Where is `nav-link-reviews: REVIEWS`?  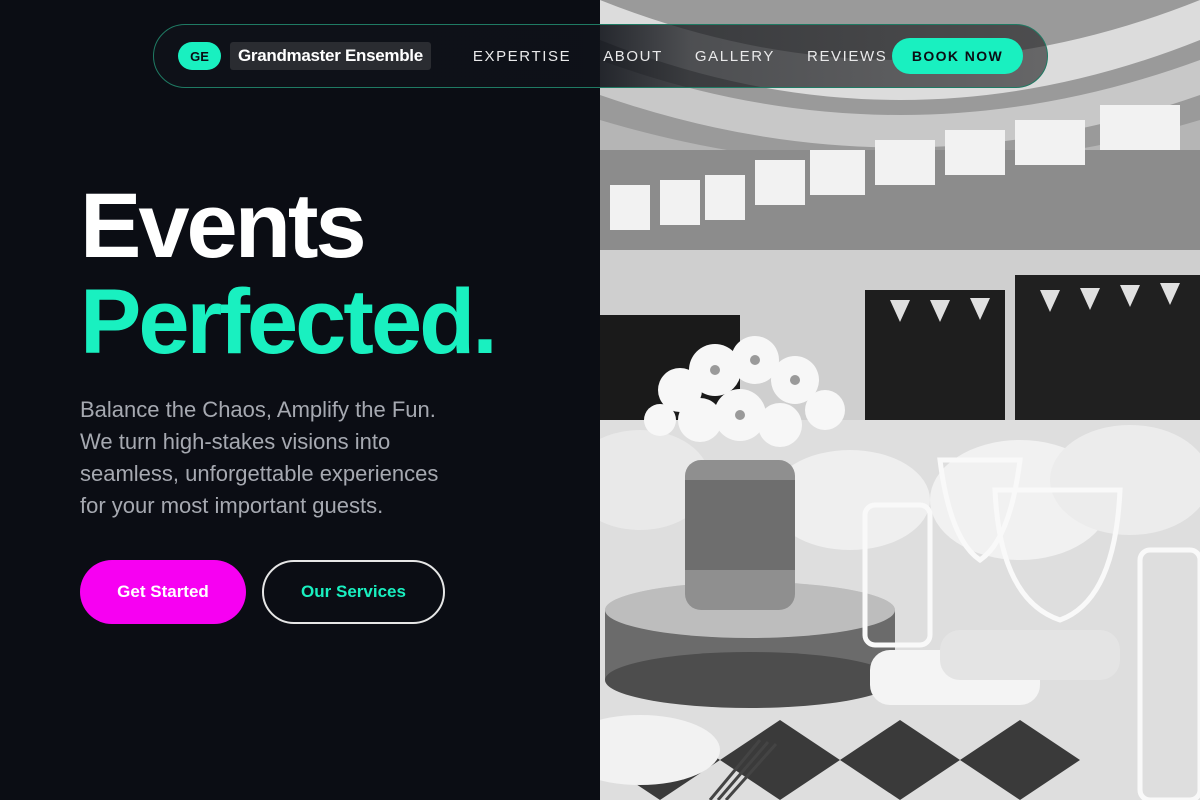
nav-link-reviews: REVIEWS is located at coordinates (847, 56).